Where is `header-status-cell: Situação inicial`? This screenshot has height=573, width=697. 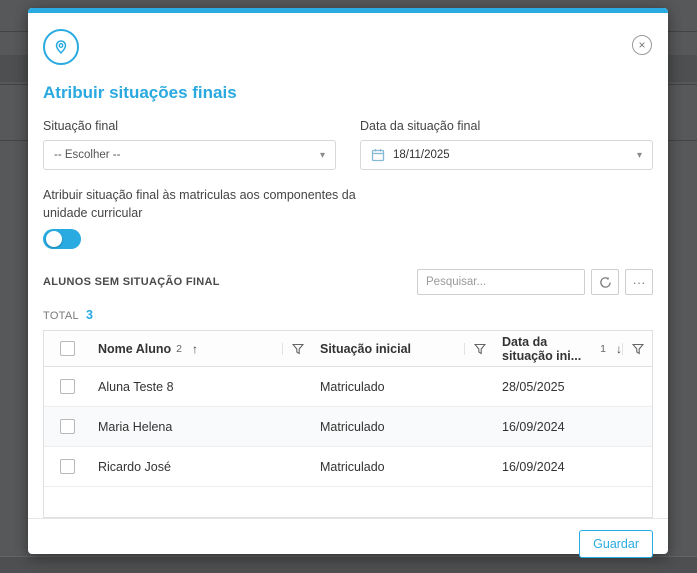
header-status-cell: Situação inicial is located at coordinates (403, 349).